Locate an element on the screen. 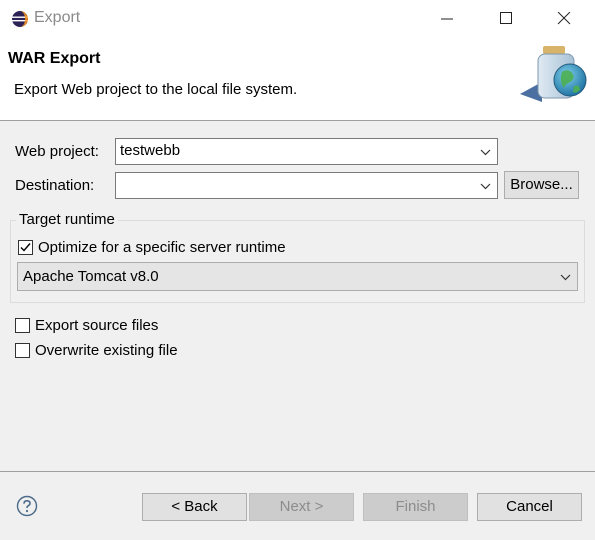 The width and height of the screenshot is (595, 540). back-button: < Back is located at coordinates (194, 507).